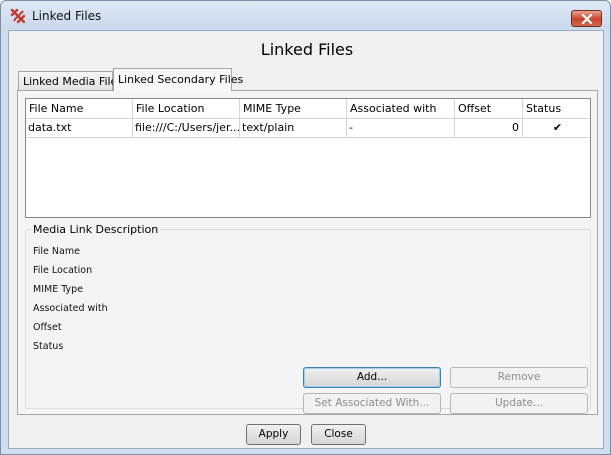 This screenshot has height=455, width=611. Describe the element at coordinates (556, 128) in the screenshot. I see `cell-status-check-icon: ✔` at that location.